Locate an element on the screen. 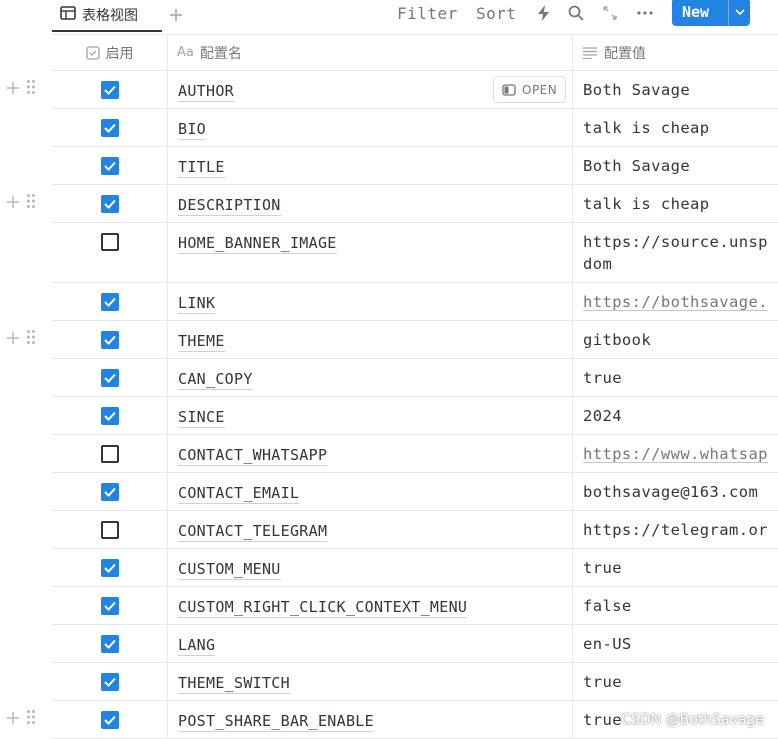  config-value-cell: https://bothsavage. is located at coordinates (675, 301).